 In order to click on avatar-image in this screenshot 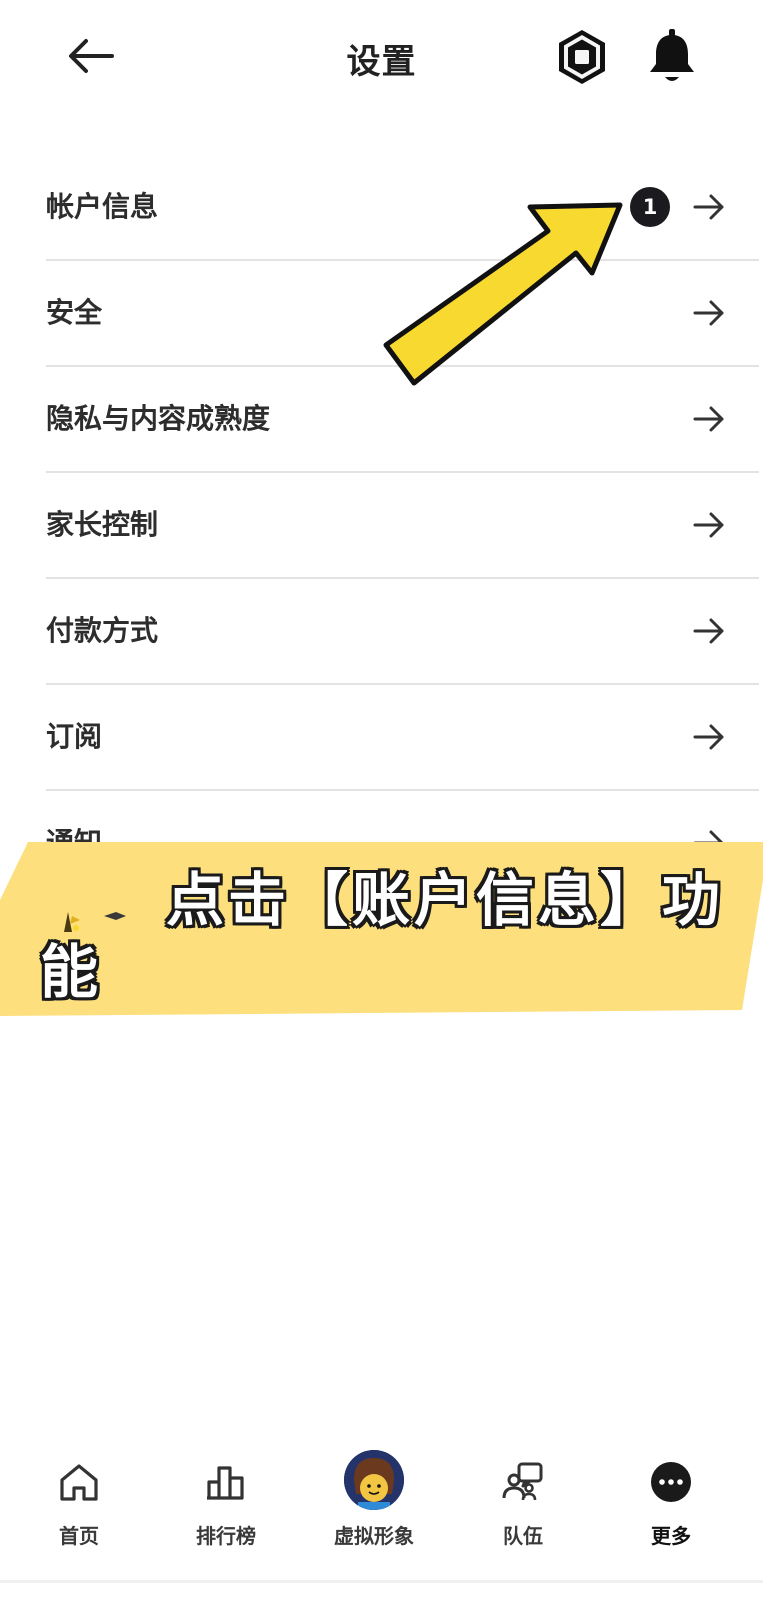, I will do `click(374, 1480)`.